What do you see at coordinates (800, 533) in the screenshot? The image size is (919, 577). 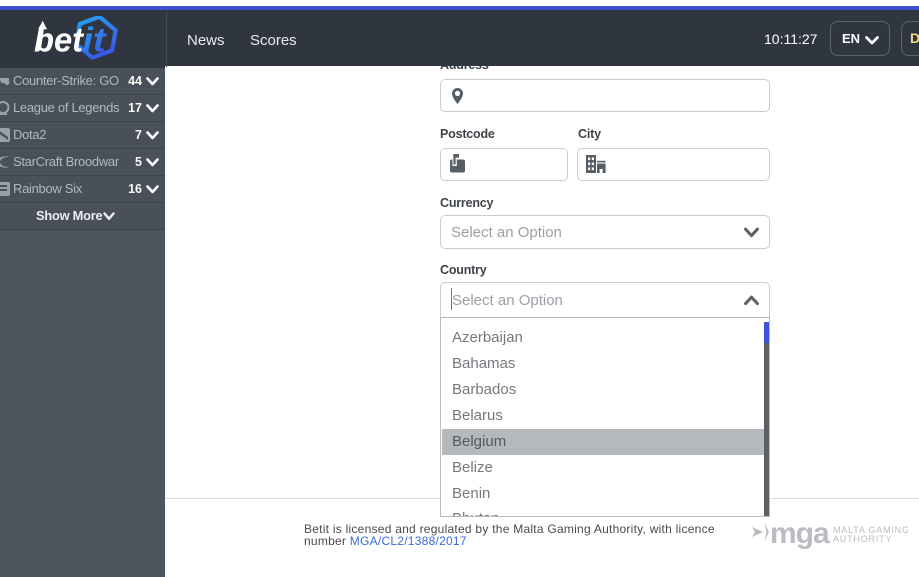 I see `svg-text: mga` at bounding box center [800, 533].